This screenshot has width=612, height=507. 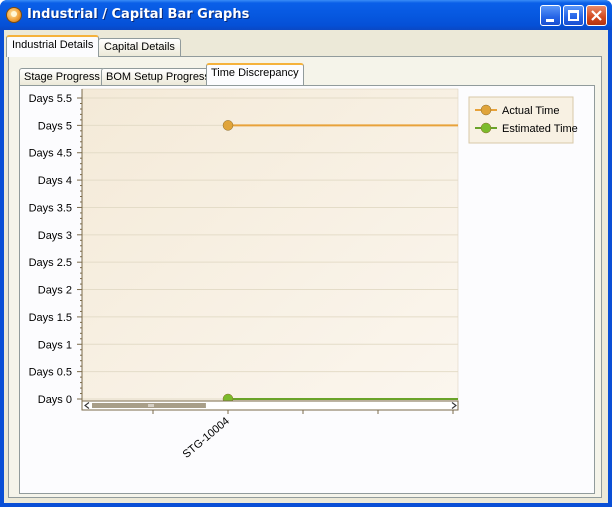 What do you see at coordinates (270, 435) in the screenshot?
I see `x-axis: STG-10004` at bounding box center [270, 435].